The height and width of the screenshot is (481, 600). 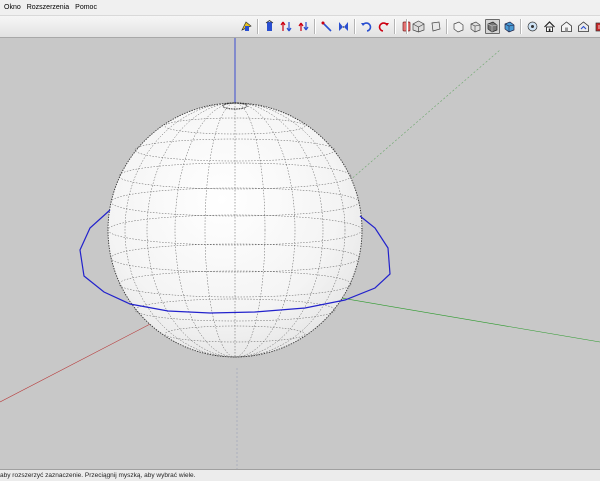 I want to click on toolbar-group-views, so click(x=502, y=26).